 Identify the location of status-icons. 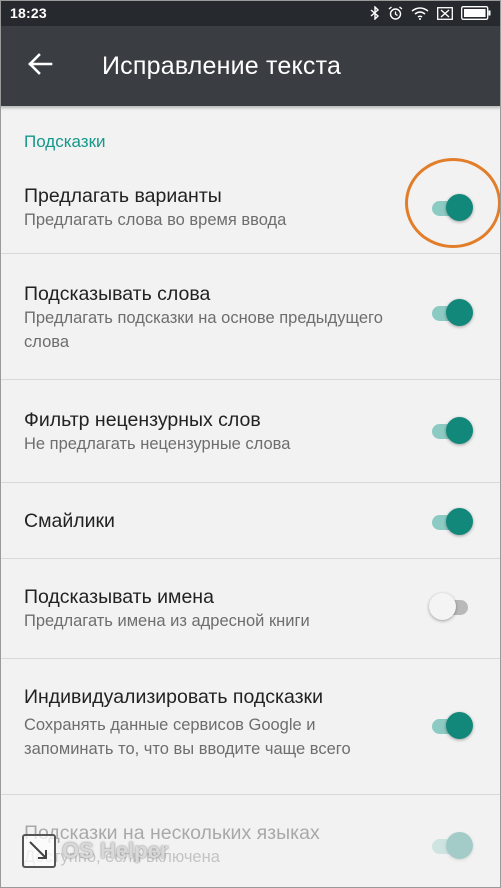
(430, 13).